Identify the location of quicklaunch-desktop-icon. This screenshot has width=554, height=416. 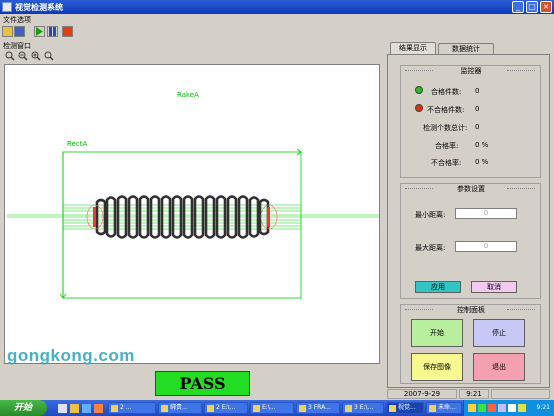
(86, 408).